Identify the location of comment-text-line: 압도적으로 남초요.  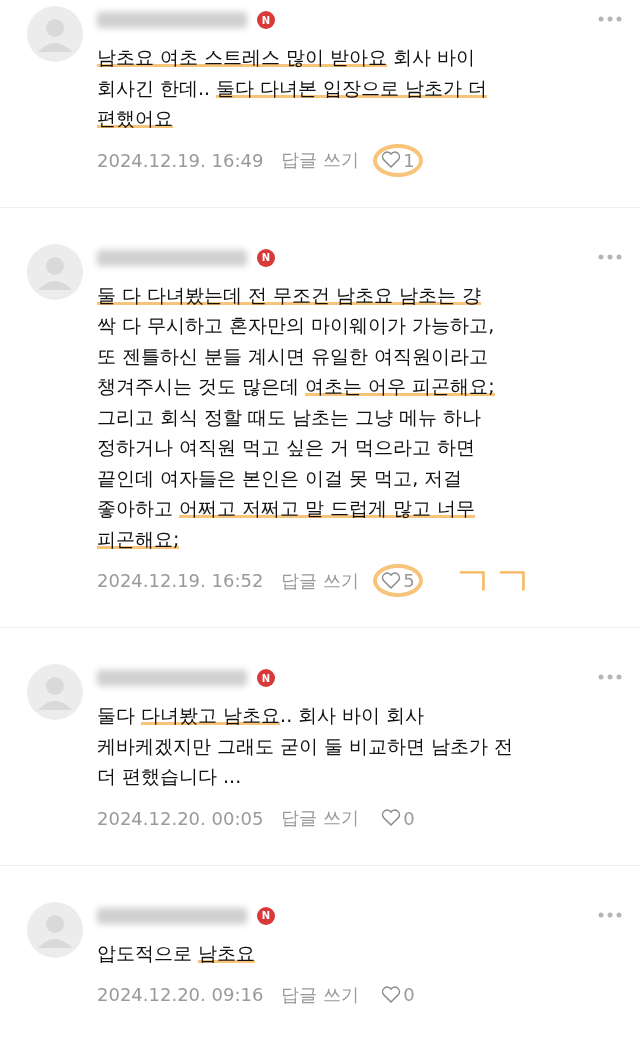
(177, 953).